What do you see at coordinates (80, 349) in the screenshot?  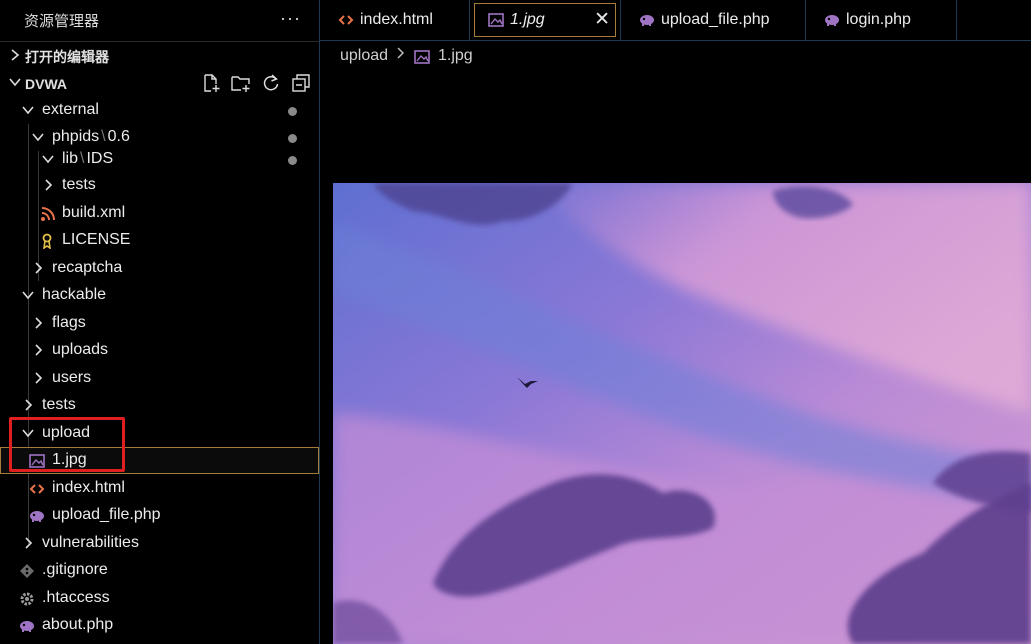 I see `tree-label: uploads` at bounding box center [80, 349].